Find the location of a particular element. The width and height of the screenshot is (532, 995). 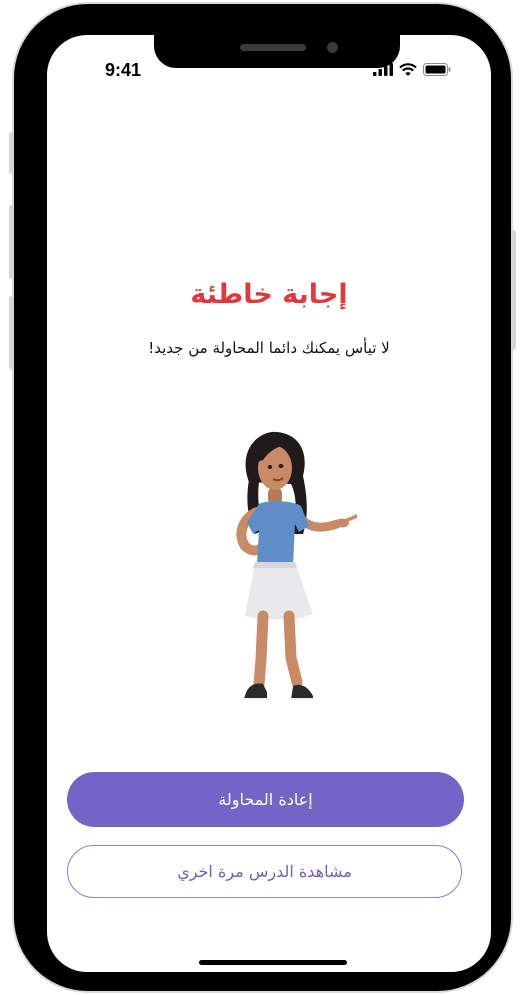

volume-up-button is located at coordinates (11, 242).